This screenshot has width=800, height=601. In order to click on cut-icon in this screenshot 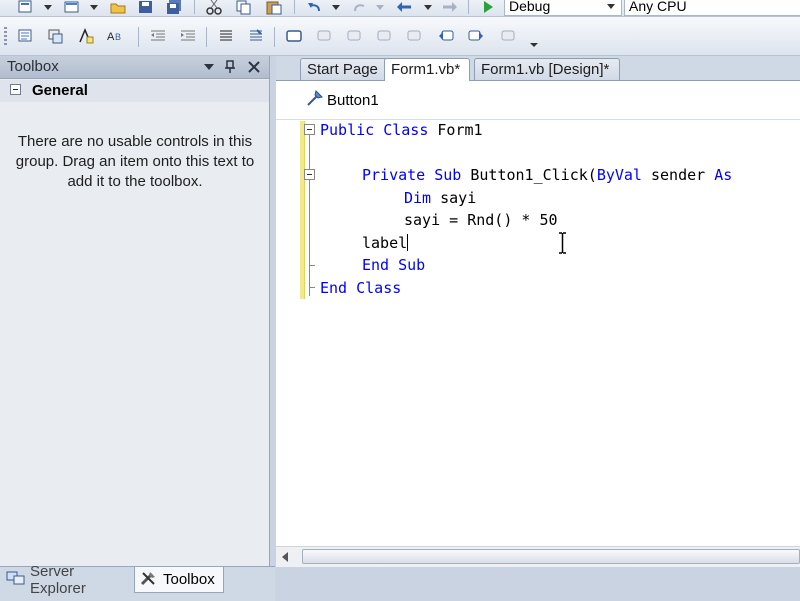, I will do `click(214, 8)`.